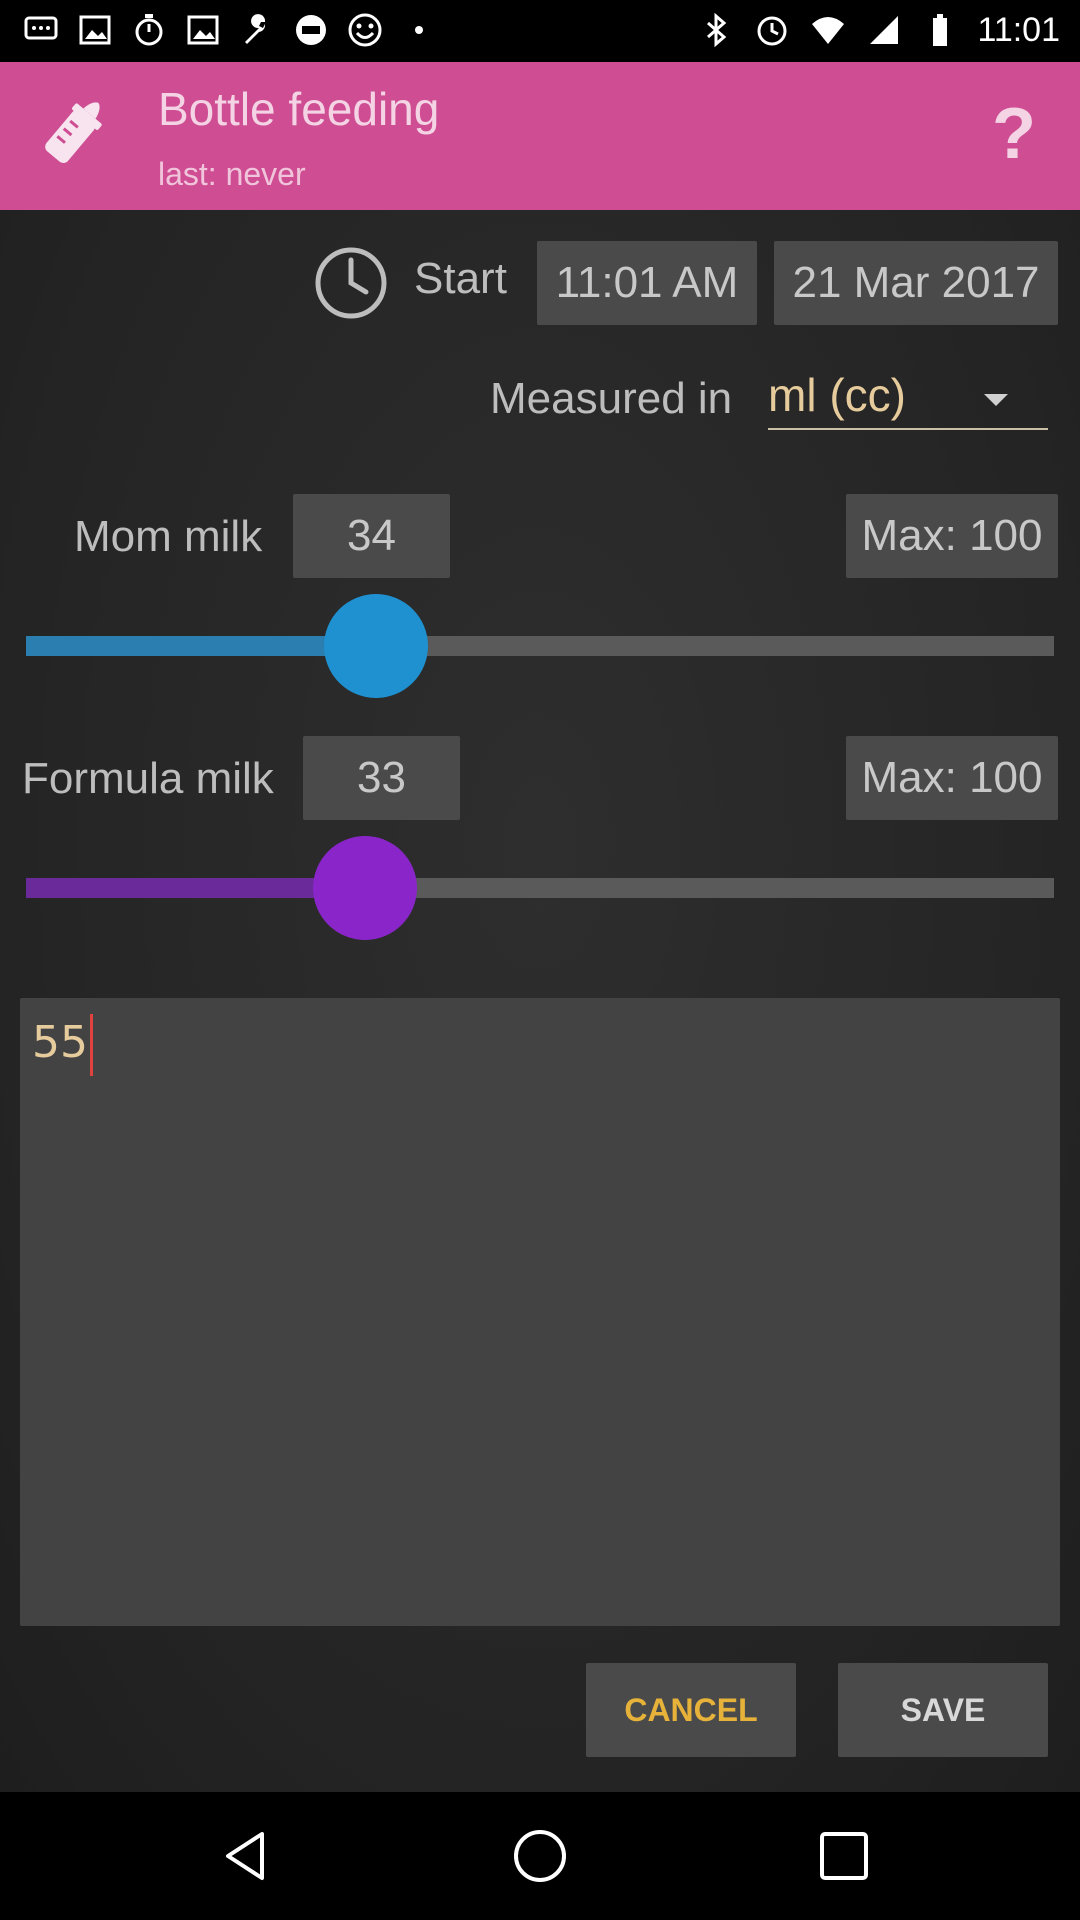 This screenshot has width=1080, height=1920. What do you see at coordinates (148, 778) in the screenshot?
I see `formula-milk-label: Formula milk` at bounding box center [148, 778].